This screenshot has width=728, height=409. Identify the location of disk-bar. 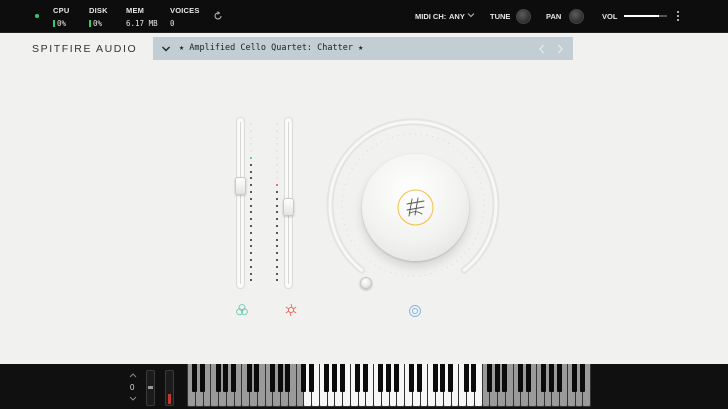
(90, 23).